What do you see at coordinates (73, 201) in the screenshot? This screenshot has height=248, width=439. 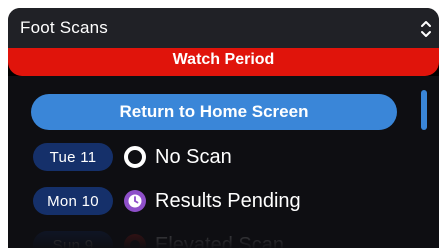 I see `date-badge: Mon 10` at bounding box center [73, 201].